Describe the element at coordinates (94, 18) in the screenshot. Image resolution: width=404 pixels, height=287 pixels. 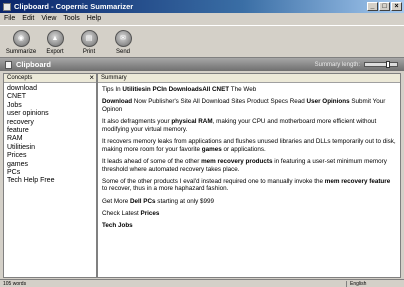
I see `menu-help: Help` at that location.